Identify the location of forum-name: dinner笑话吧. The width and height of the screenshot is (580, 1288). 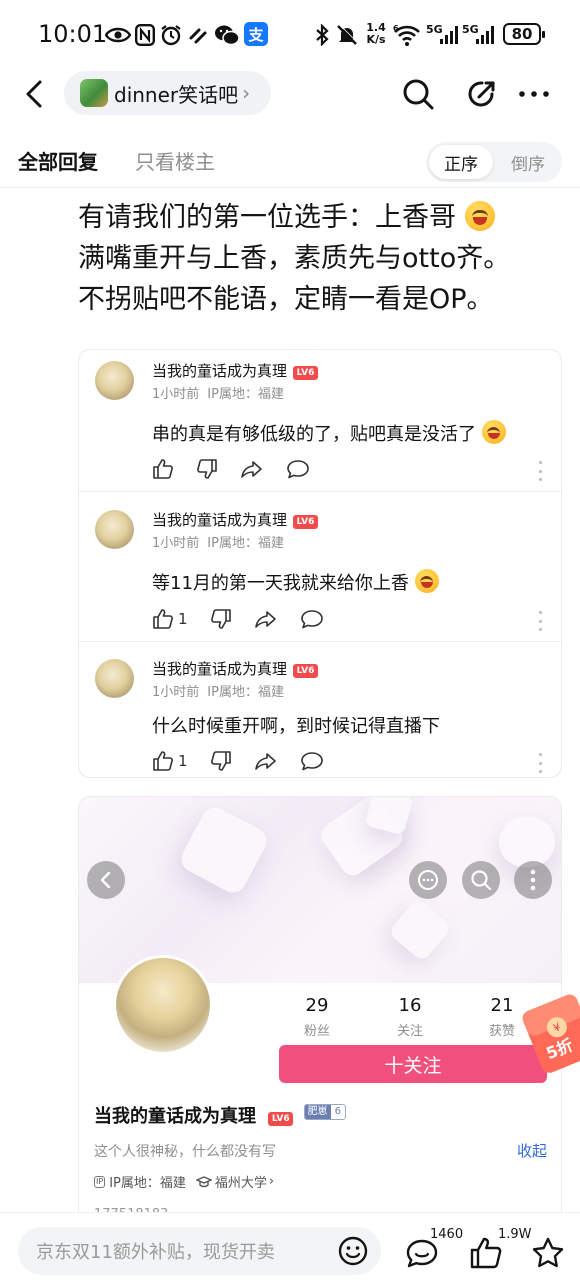
(176, 94).